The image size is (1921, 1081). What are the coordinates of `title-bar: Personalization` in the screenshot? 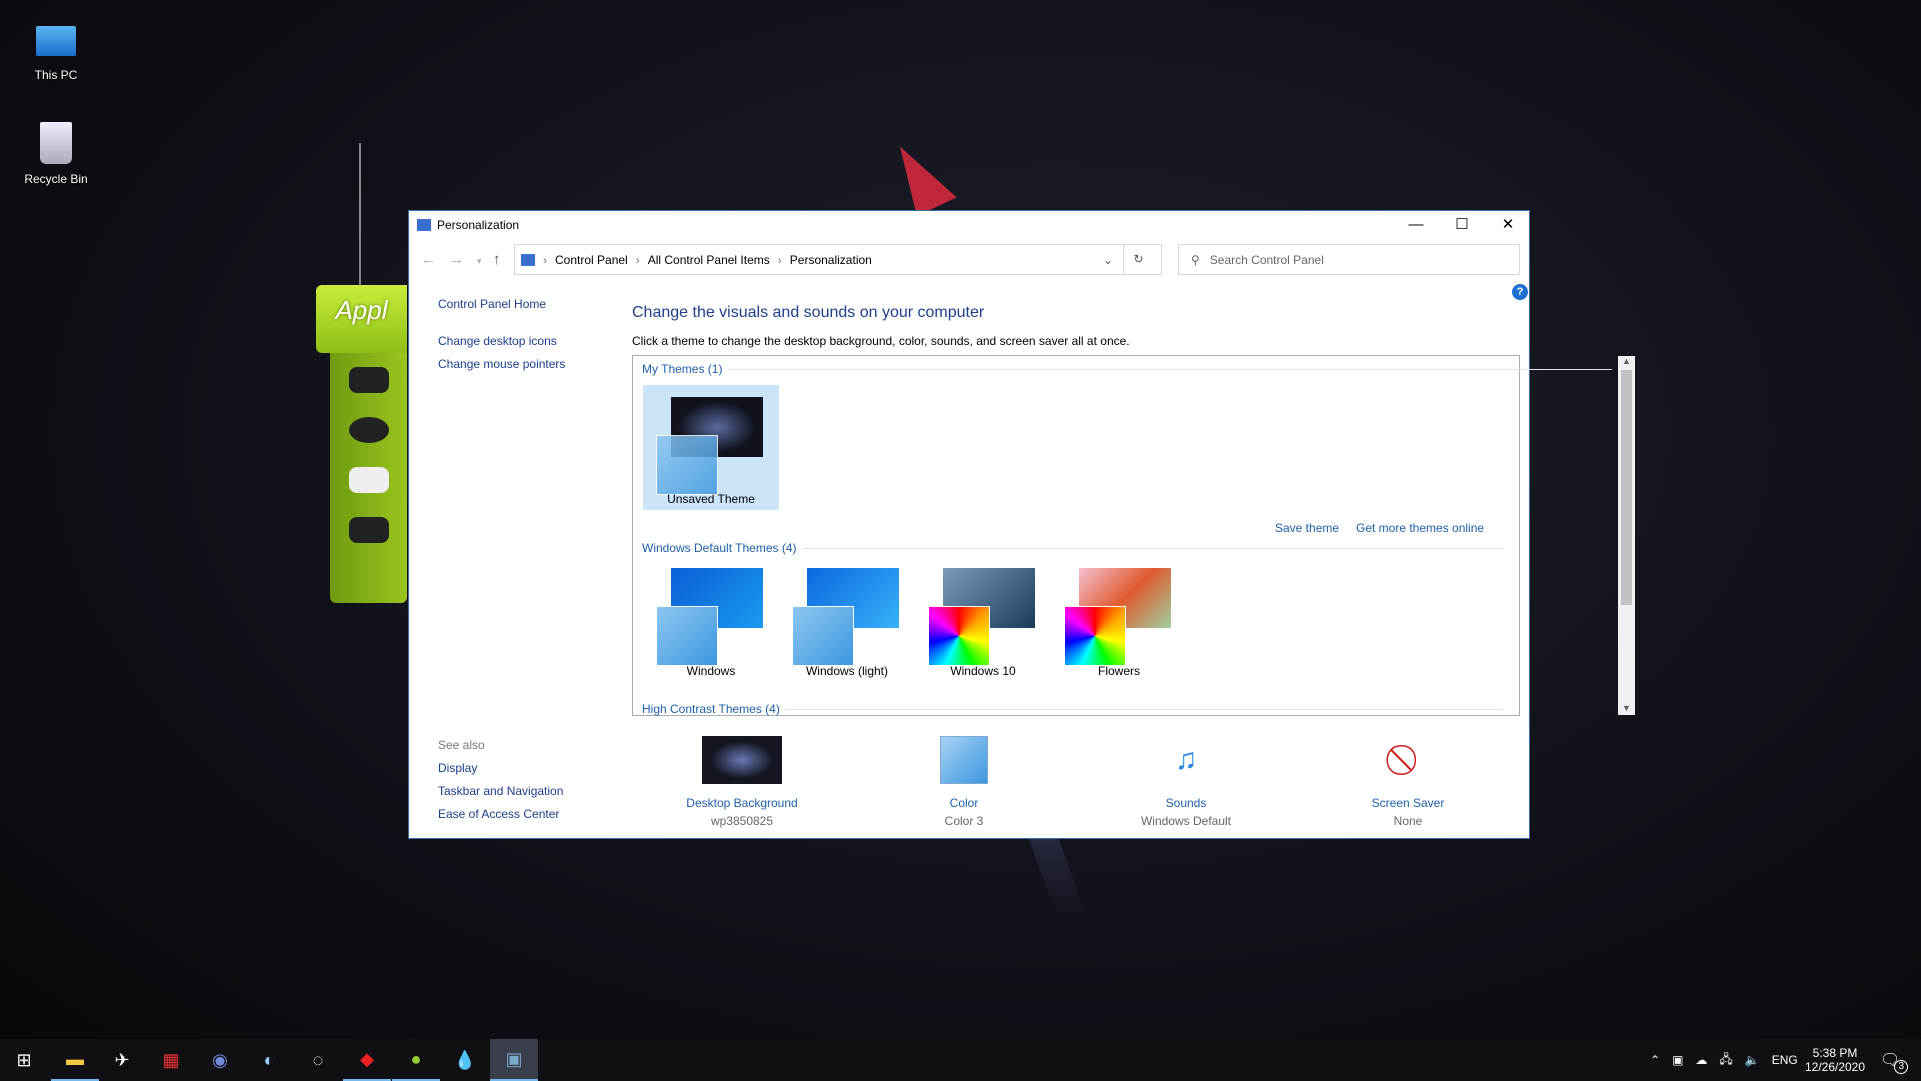 It's located at (969, 225).